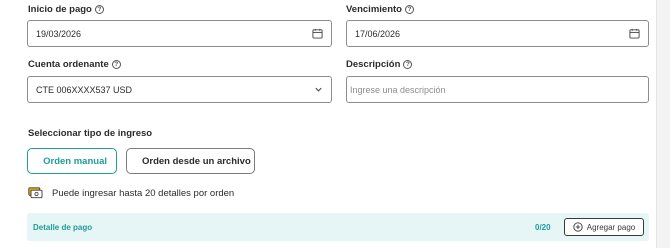 This screenshot has height=248, width=670. What do you see at coordinates (84, 89) in the screenshot?
I see `account-value: CTE 006XXXX537 USD` at bounding box center [84, 89].